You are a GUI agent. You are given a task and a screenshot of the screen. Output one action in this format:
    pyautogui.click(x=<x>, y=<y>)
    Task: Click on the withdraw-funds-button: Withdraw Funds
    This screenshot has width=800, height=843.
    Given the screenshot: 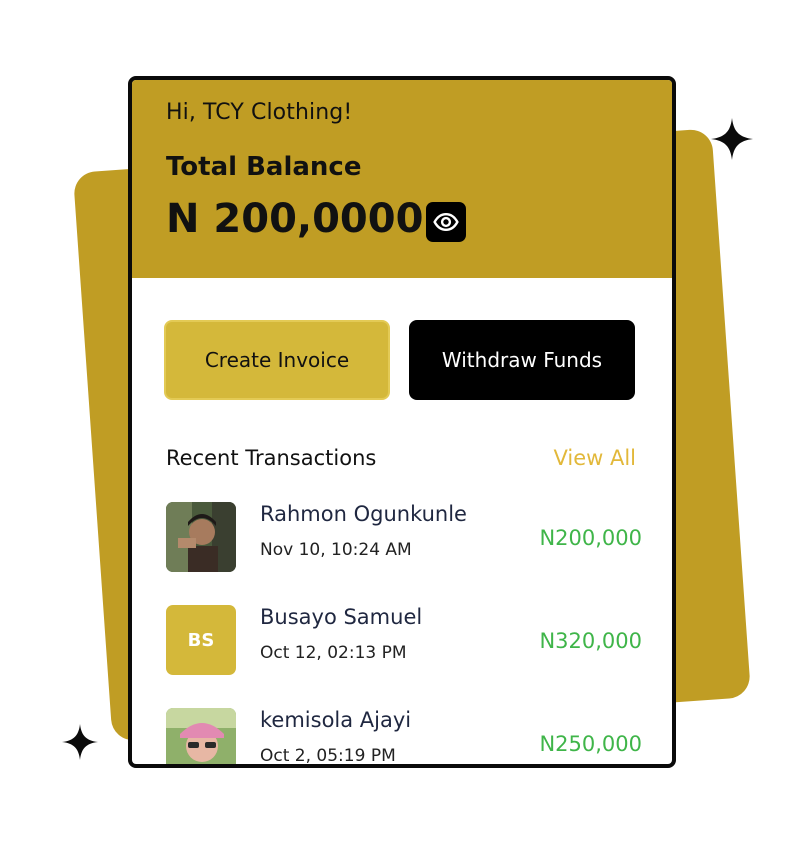 What is the action you would take?
    pyautogui.click(x=522, y=360)
    